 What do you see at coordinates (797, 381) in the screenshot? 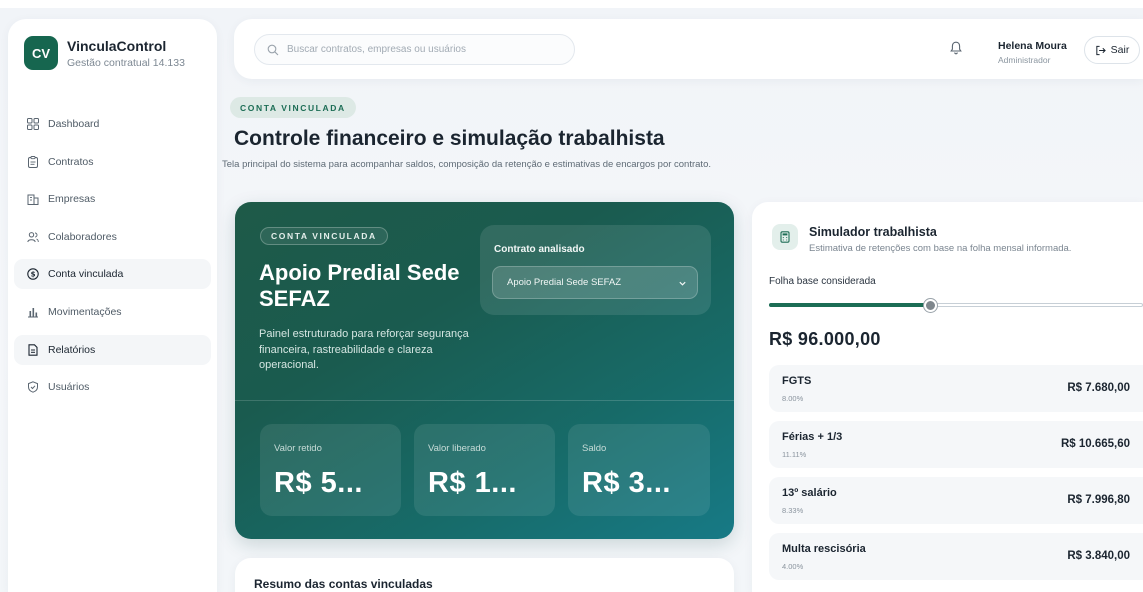
I see `encargo-name: FGTS` at bounding box center [797, 381].